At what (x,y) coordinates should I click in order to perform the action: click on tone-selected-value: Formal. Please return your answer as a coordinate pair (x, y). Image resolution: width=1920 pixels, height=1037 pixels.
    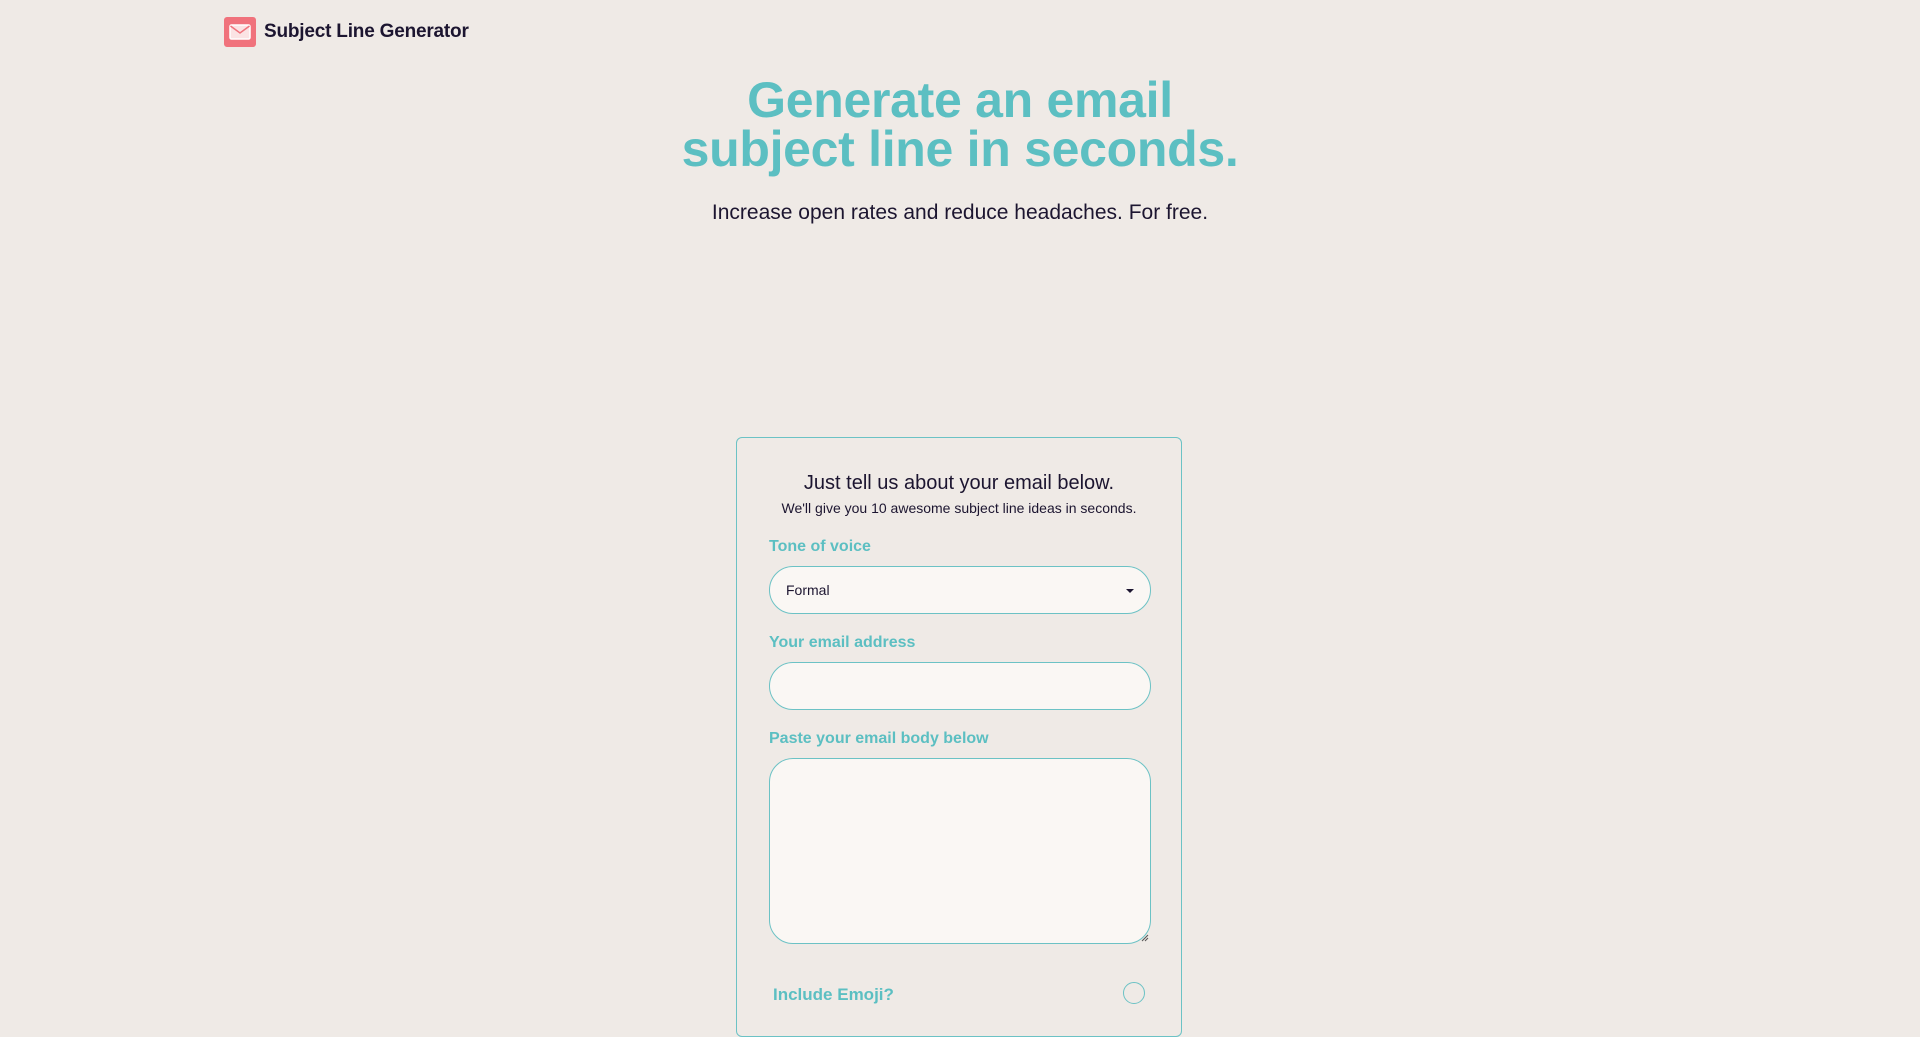
    Looking at the image, I should click on (808, 590).